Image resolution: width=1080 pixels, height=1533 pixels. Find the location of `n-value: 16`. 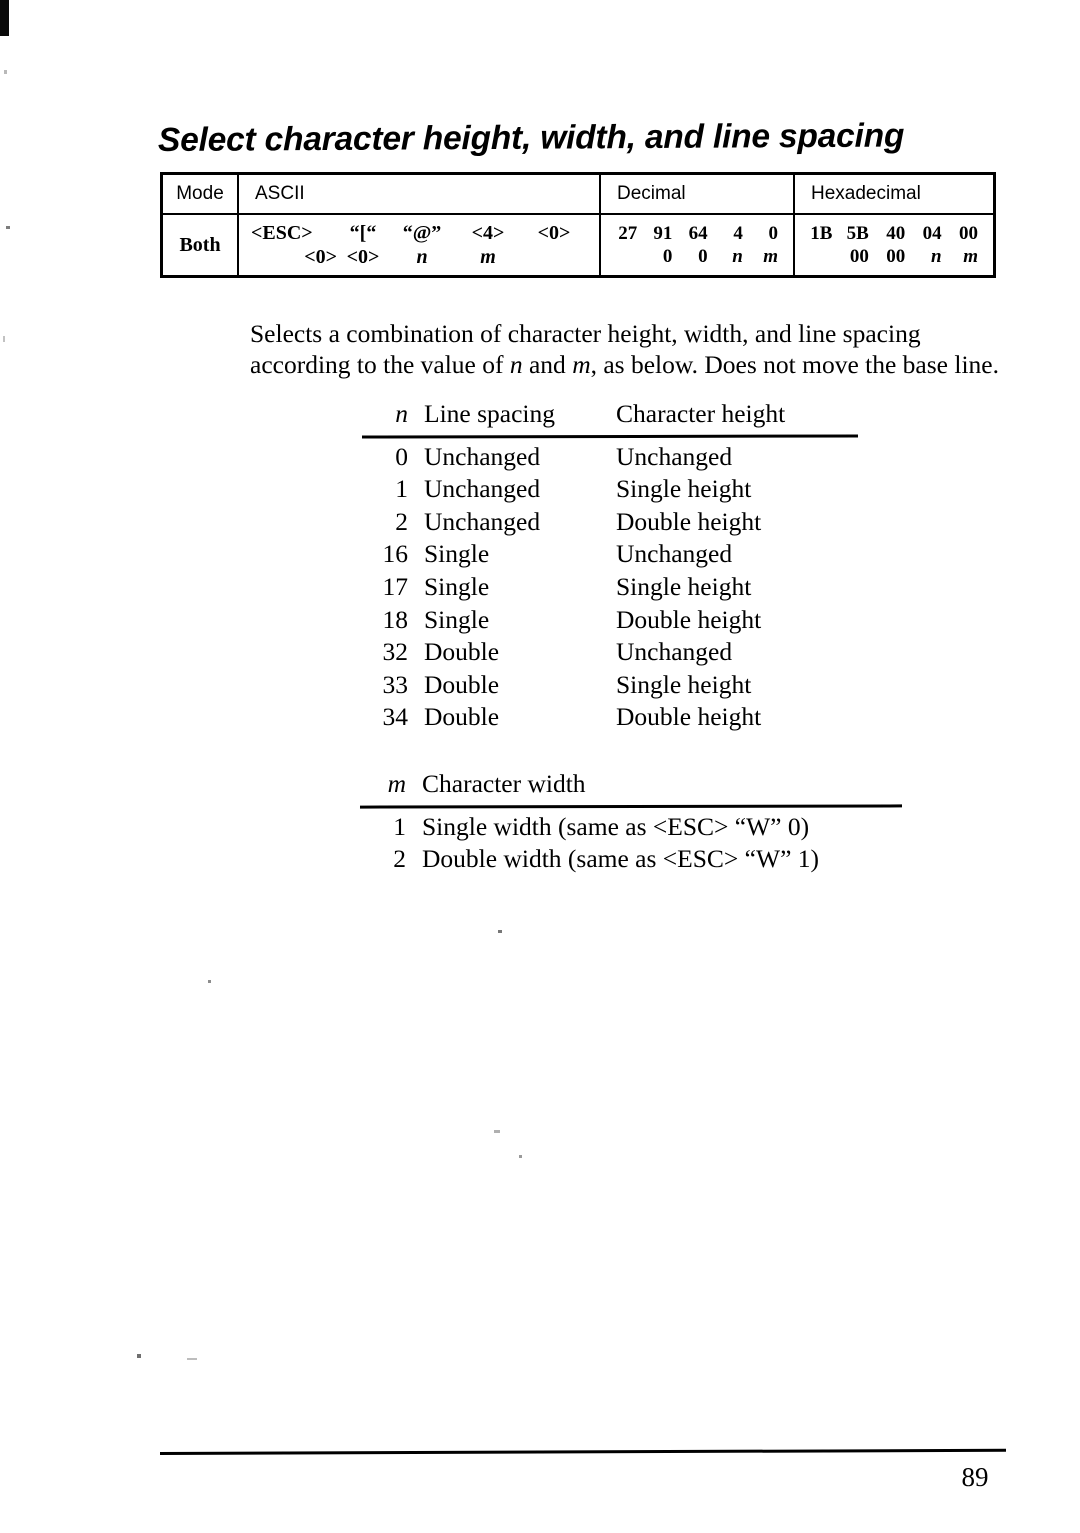

n-value: 16 is located at coordinates (395, 554).